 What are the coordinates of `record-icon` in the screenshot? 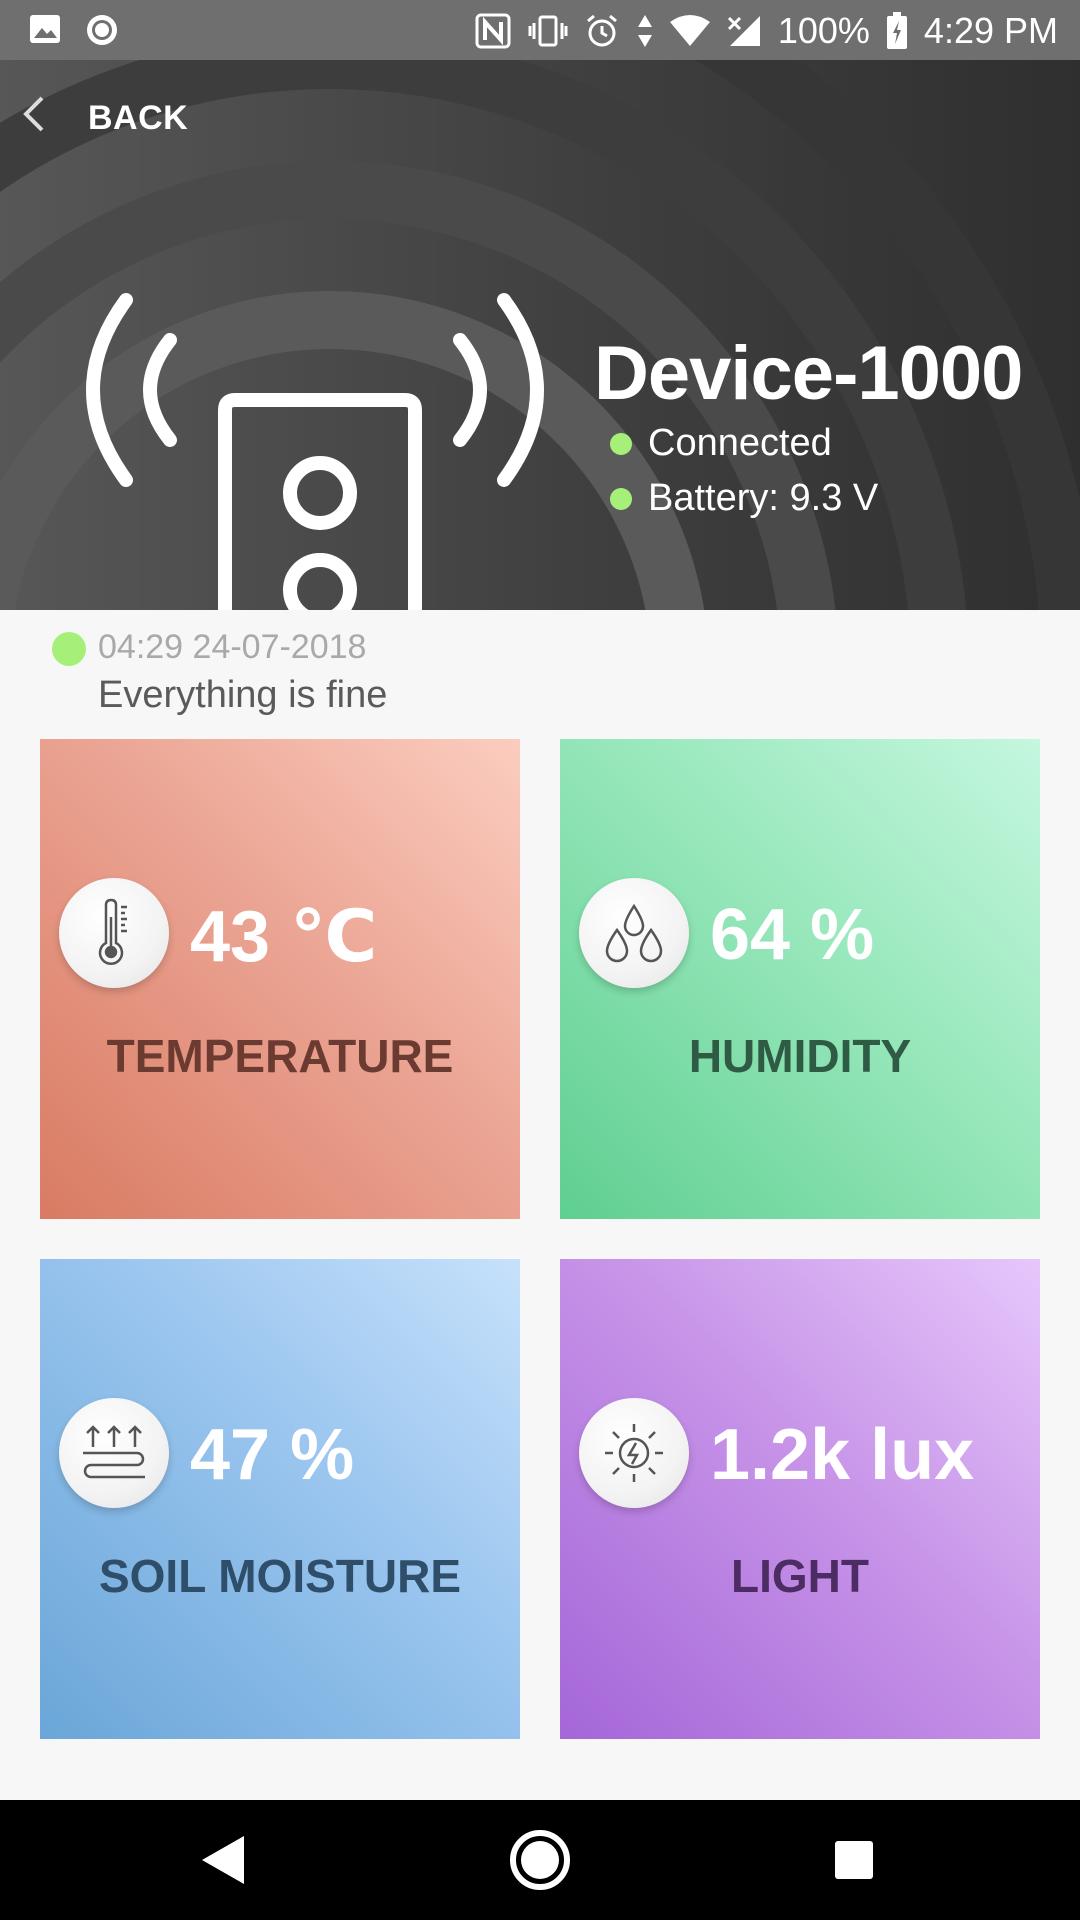 It's located at (102, 30).